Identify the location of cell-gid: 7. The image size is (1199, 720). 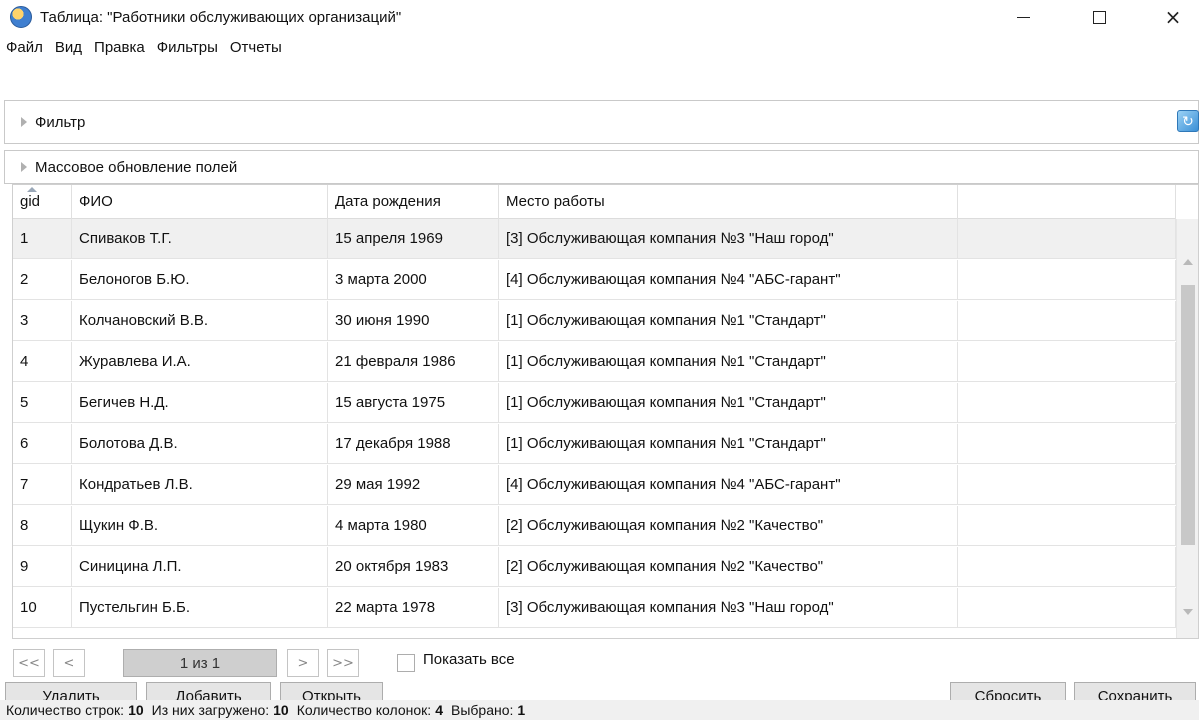
(42, 485).